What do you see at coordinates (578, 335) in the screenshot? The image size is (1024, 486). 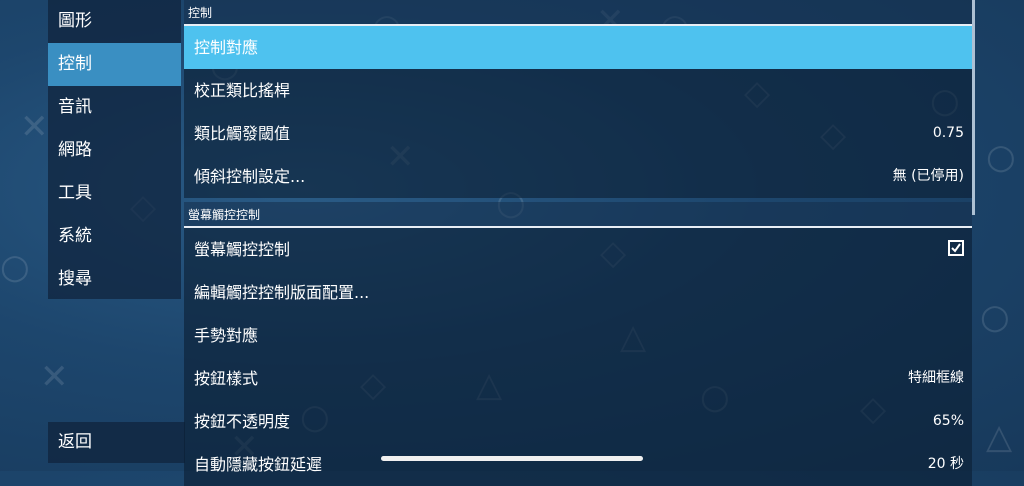 I see `gesture-mapping-row: 手勢對應` at bounding box center [578, 335].